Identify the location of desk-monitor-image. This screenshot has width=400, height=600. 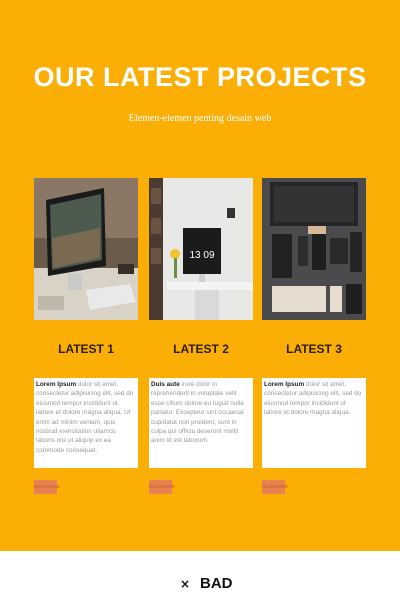
(86, 249).